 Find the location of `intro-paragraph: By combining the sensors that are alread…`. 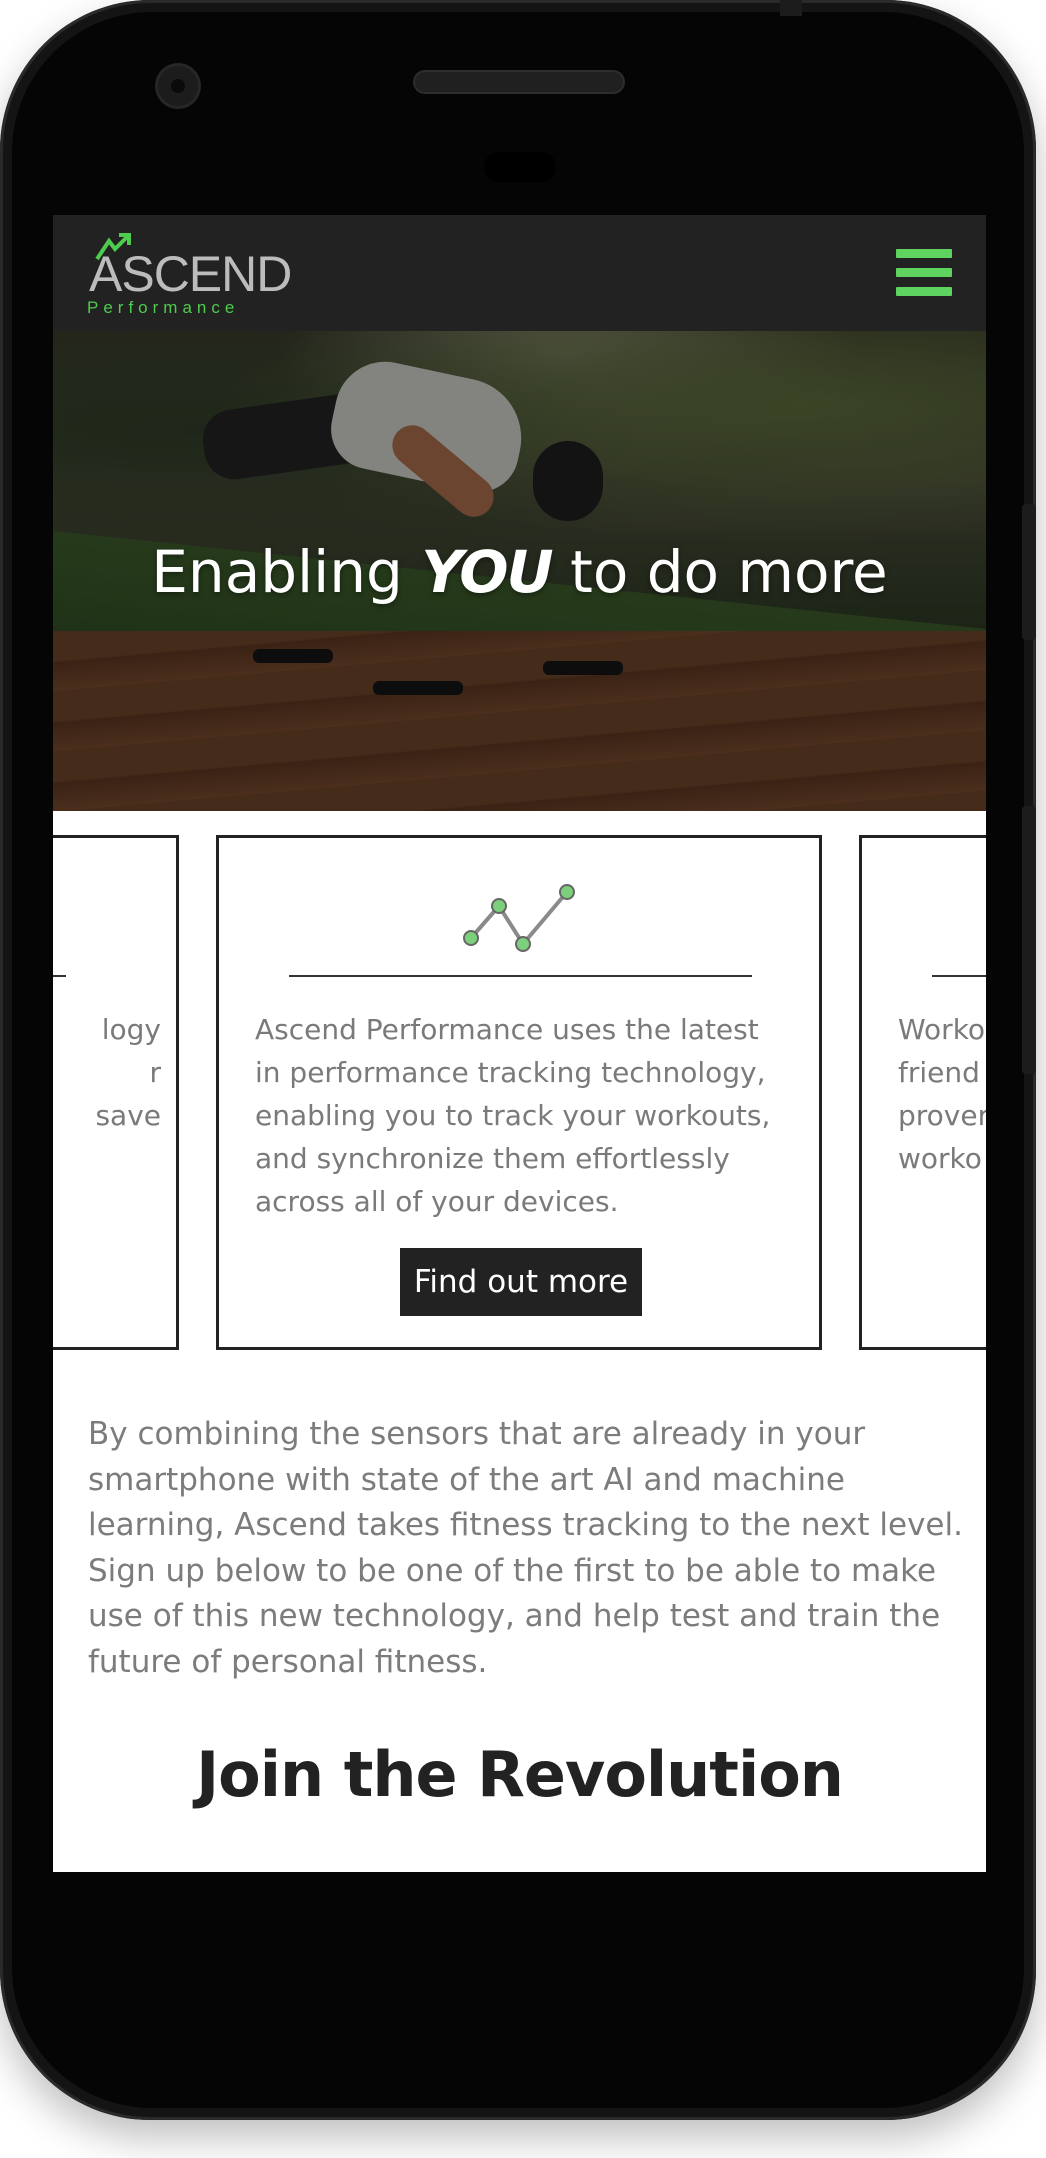

intro-paragraph: By combining the sensors that are alread… is located at coordinates (528, 1548).